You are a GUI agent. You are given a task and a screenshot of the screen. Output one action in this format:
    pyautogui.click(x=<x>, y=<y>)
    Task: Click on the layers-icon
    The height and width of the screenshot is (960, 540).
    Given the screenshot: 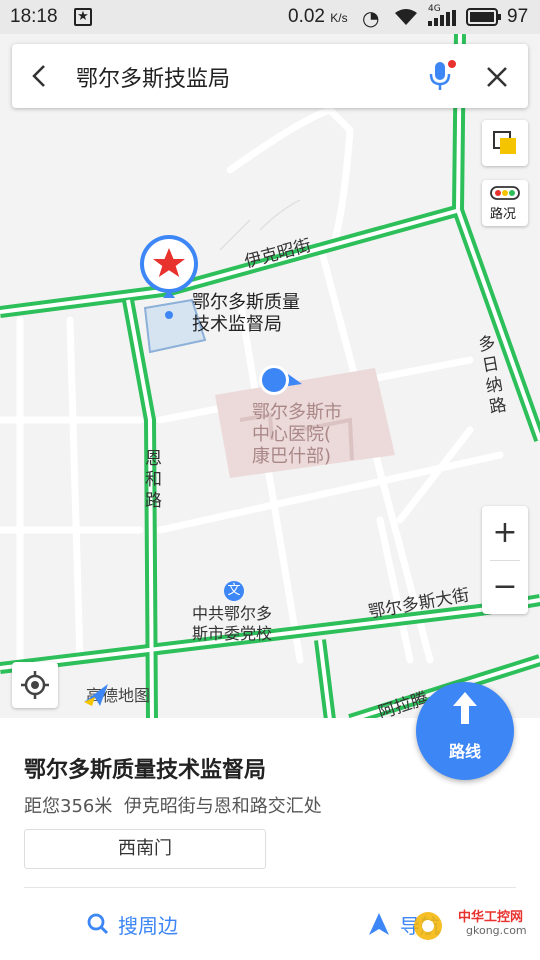 What is the action you would take?
    pyautogui.click(x=504, y=142)
    